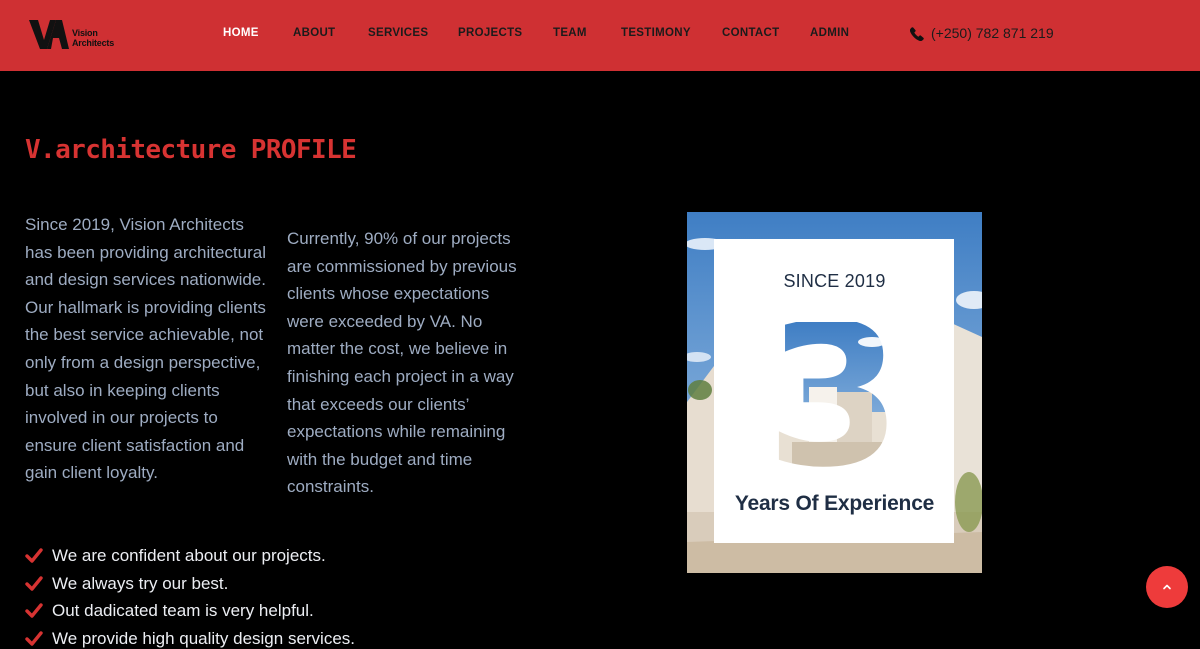  I want to click on chevron-up-icon, so click(1167, 587).